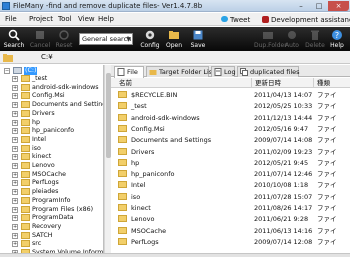 This screenshot has width=350, height=257. I want to click on file-row: Intel 2010/10/08 1:18 ファイ, so click(230, 185).